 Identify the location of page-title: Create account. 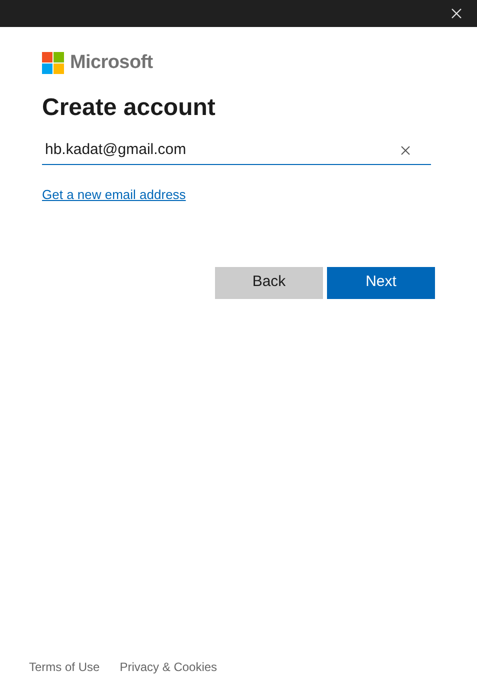
(129, 108).